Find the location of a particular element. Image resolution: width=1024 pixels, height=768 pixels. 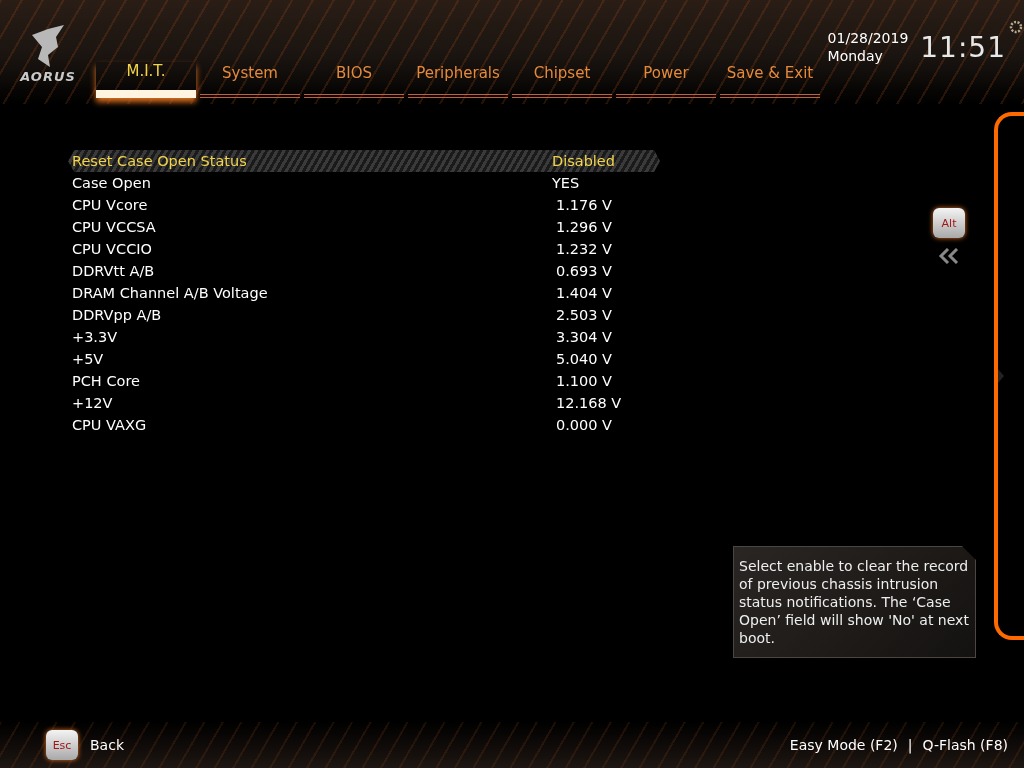

setting-row: +5V 5.040 V is located at coordinates (364, 359).